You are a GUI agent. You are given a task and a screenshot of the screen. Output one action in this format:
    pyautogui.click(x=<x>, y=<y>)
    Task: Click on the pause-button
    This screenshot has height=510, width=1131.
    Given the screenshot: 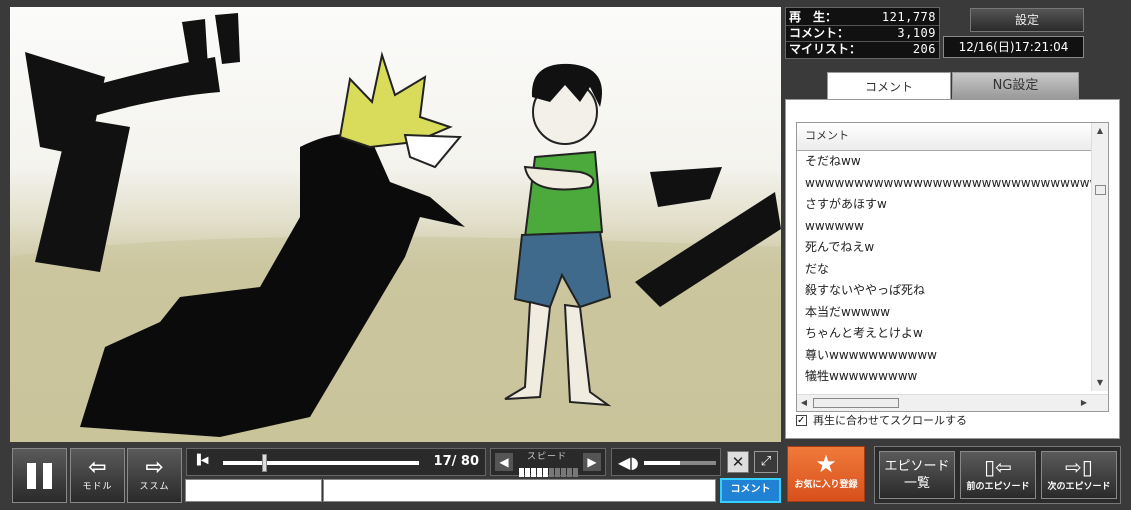 What is the action you would take?
    pyautogui.click(x=39, y=475)
    